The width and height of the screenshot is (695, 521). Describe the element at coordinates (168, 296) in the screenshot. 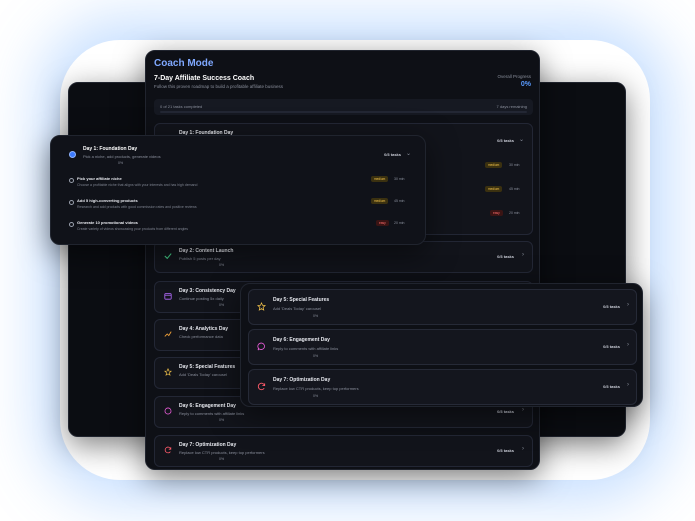

I see `calendar-icon` at that location.